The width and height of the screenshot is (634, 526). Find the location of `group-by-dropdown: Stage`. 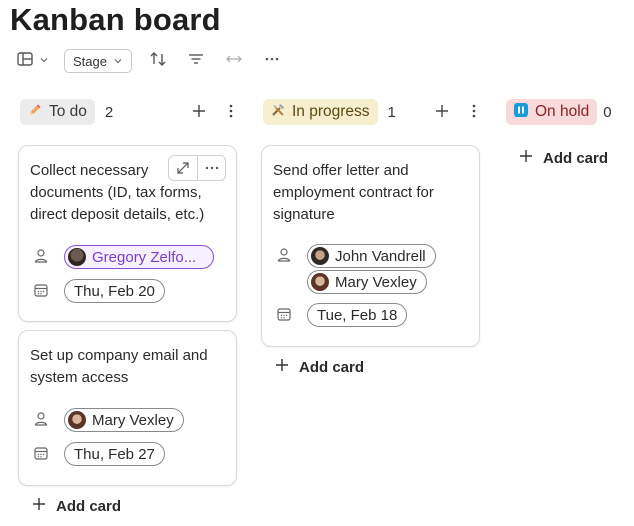

group-by-dropdown: Stage is located at coordinates (98, 61).